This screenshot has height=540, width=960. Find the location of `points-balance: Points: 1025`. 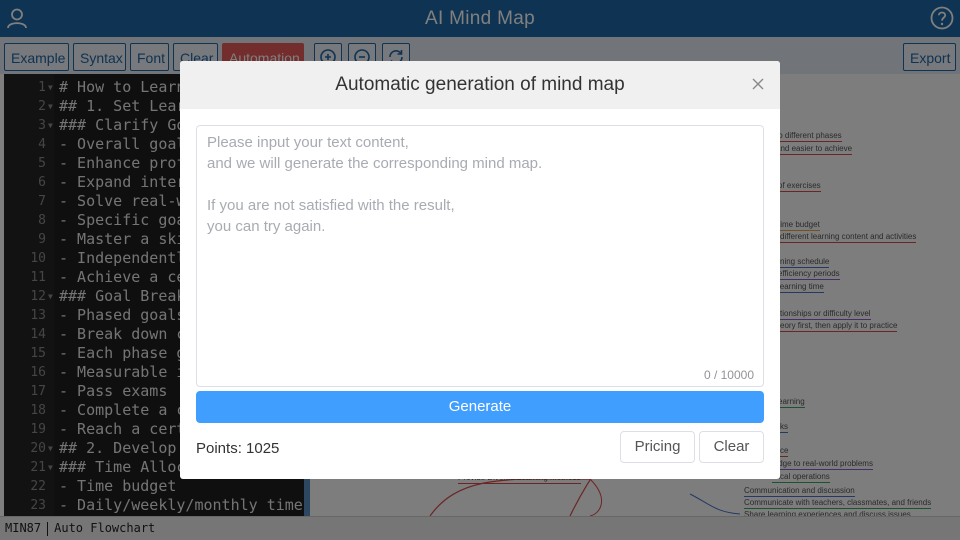

points-balance: Points: 1025 is located at coordinates (238, 448).